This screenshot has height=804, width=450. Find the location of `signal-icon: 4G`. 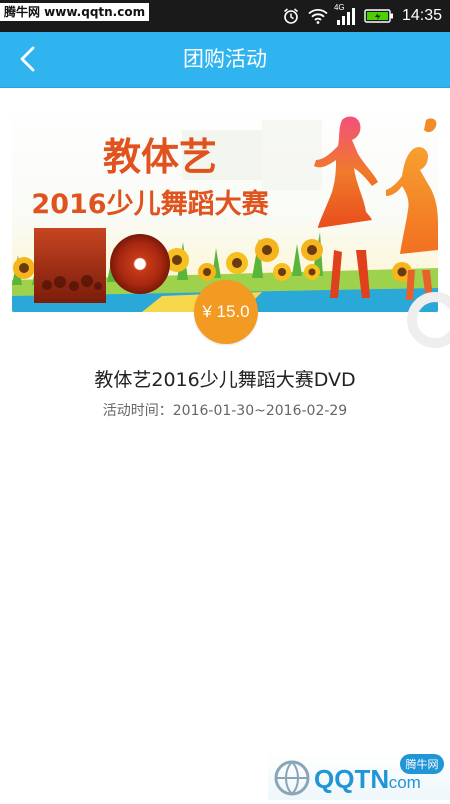

signal-icon: 4G is located at coordinates (345, 14).